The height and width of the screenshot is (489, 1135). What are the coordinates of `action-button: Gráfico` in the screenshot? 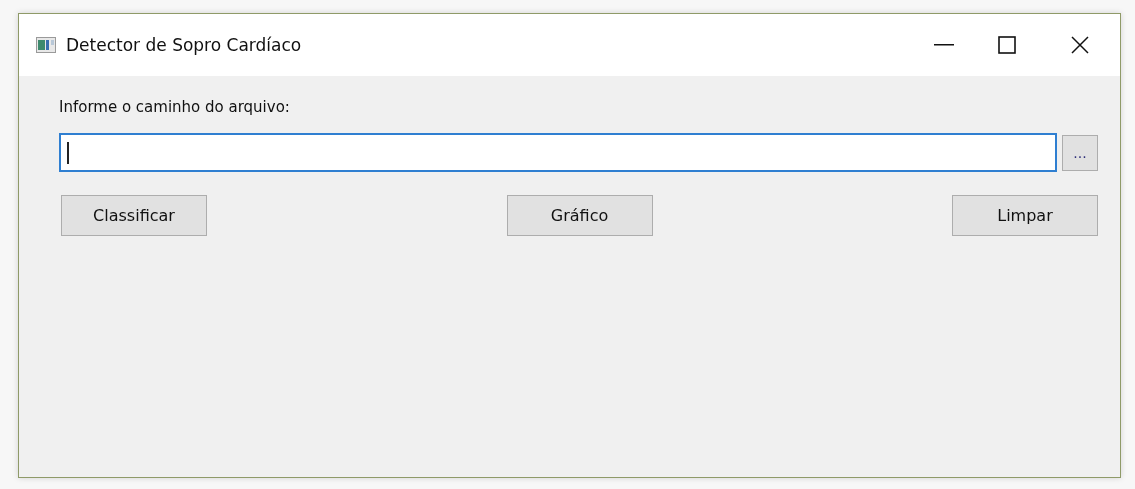 It's located at (579, 215).